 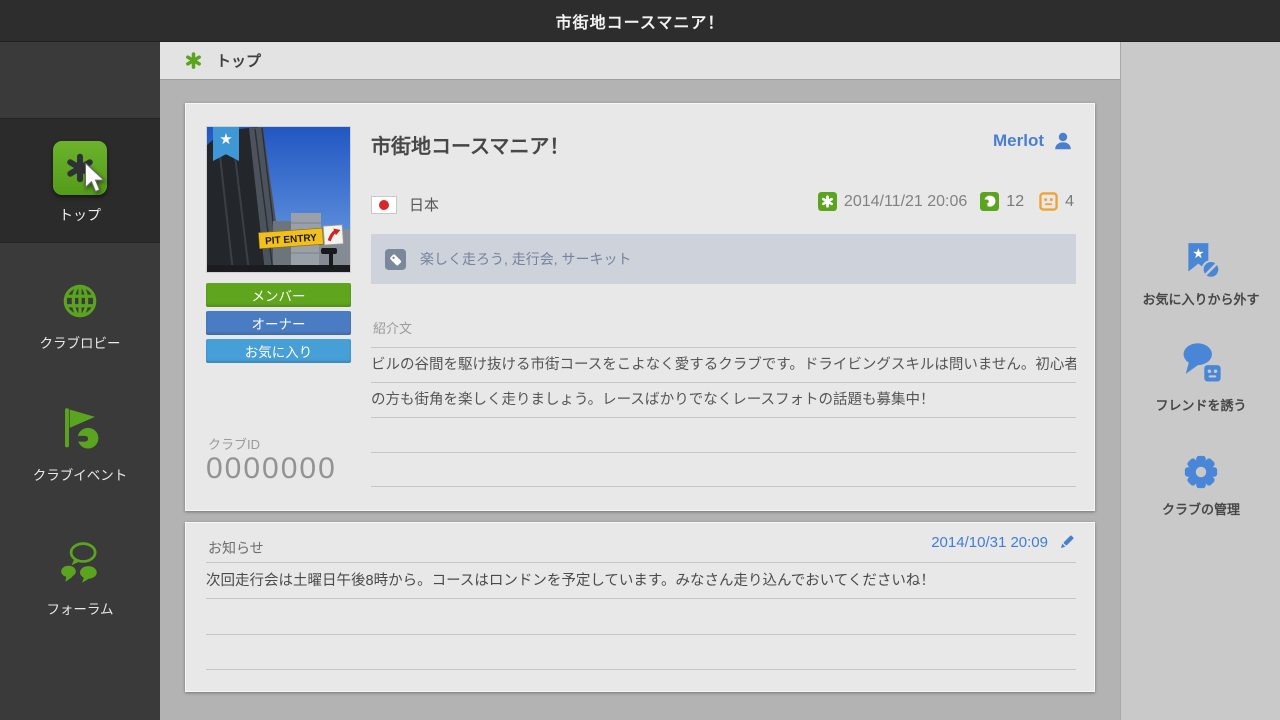 I want to click on announcement-label: お知らせ, so click(x=236, y=548).